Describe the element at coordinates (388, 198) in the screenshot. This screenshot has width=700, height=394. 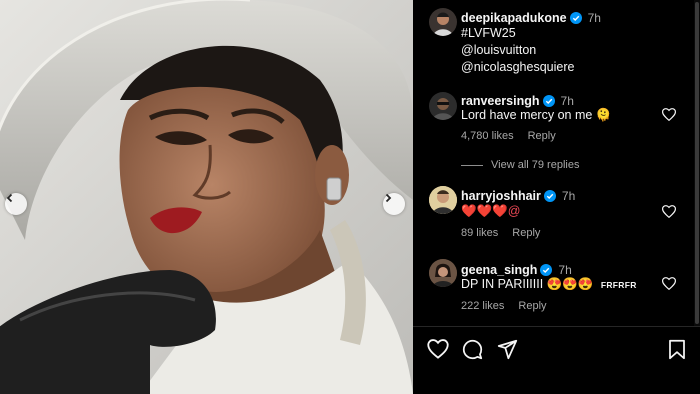
I see `chevron-right-icon` at that location.